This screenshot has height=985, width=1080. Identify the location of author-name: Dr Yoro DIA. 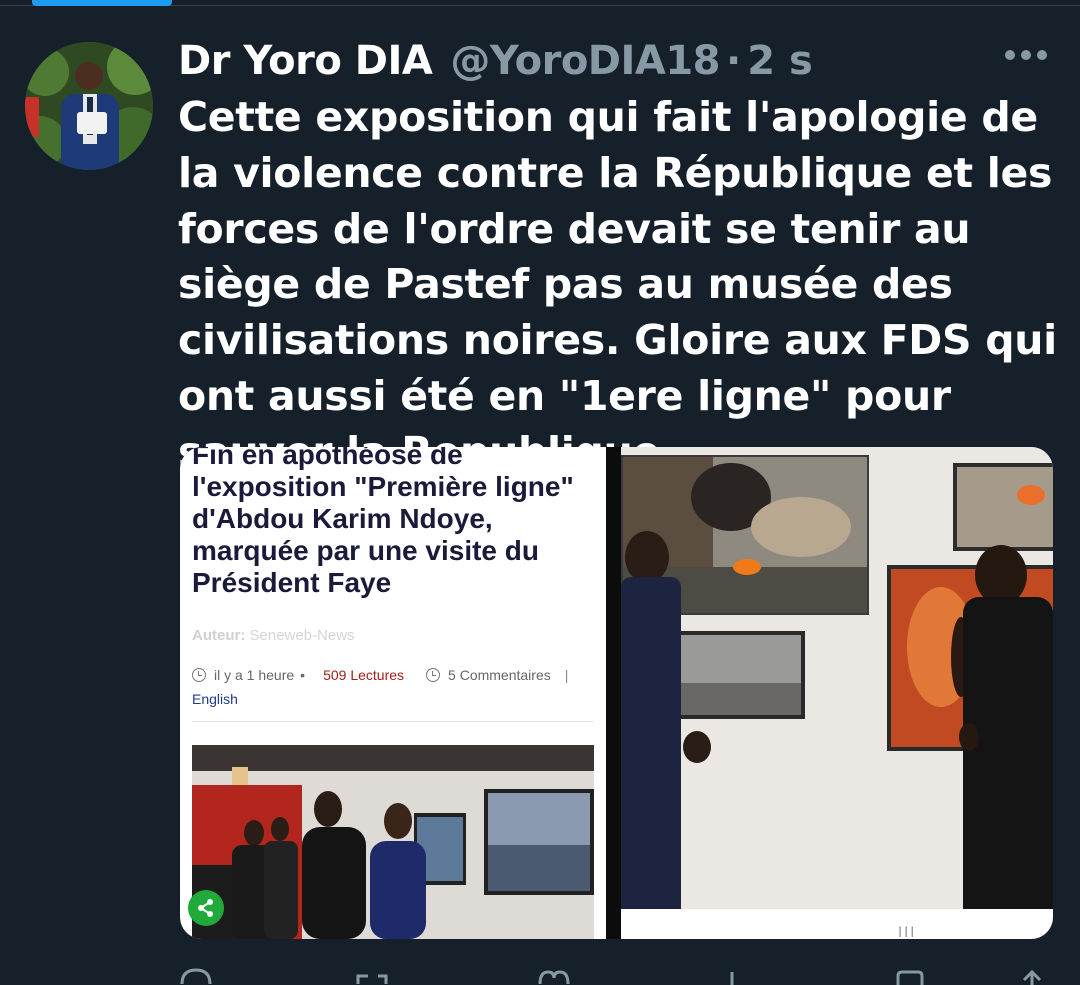
(305, 61).